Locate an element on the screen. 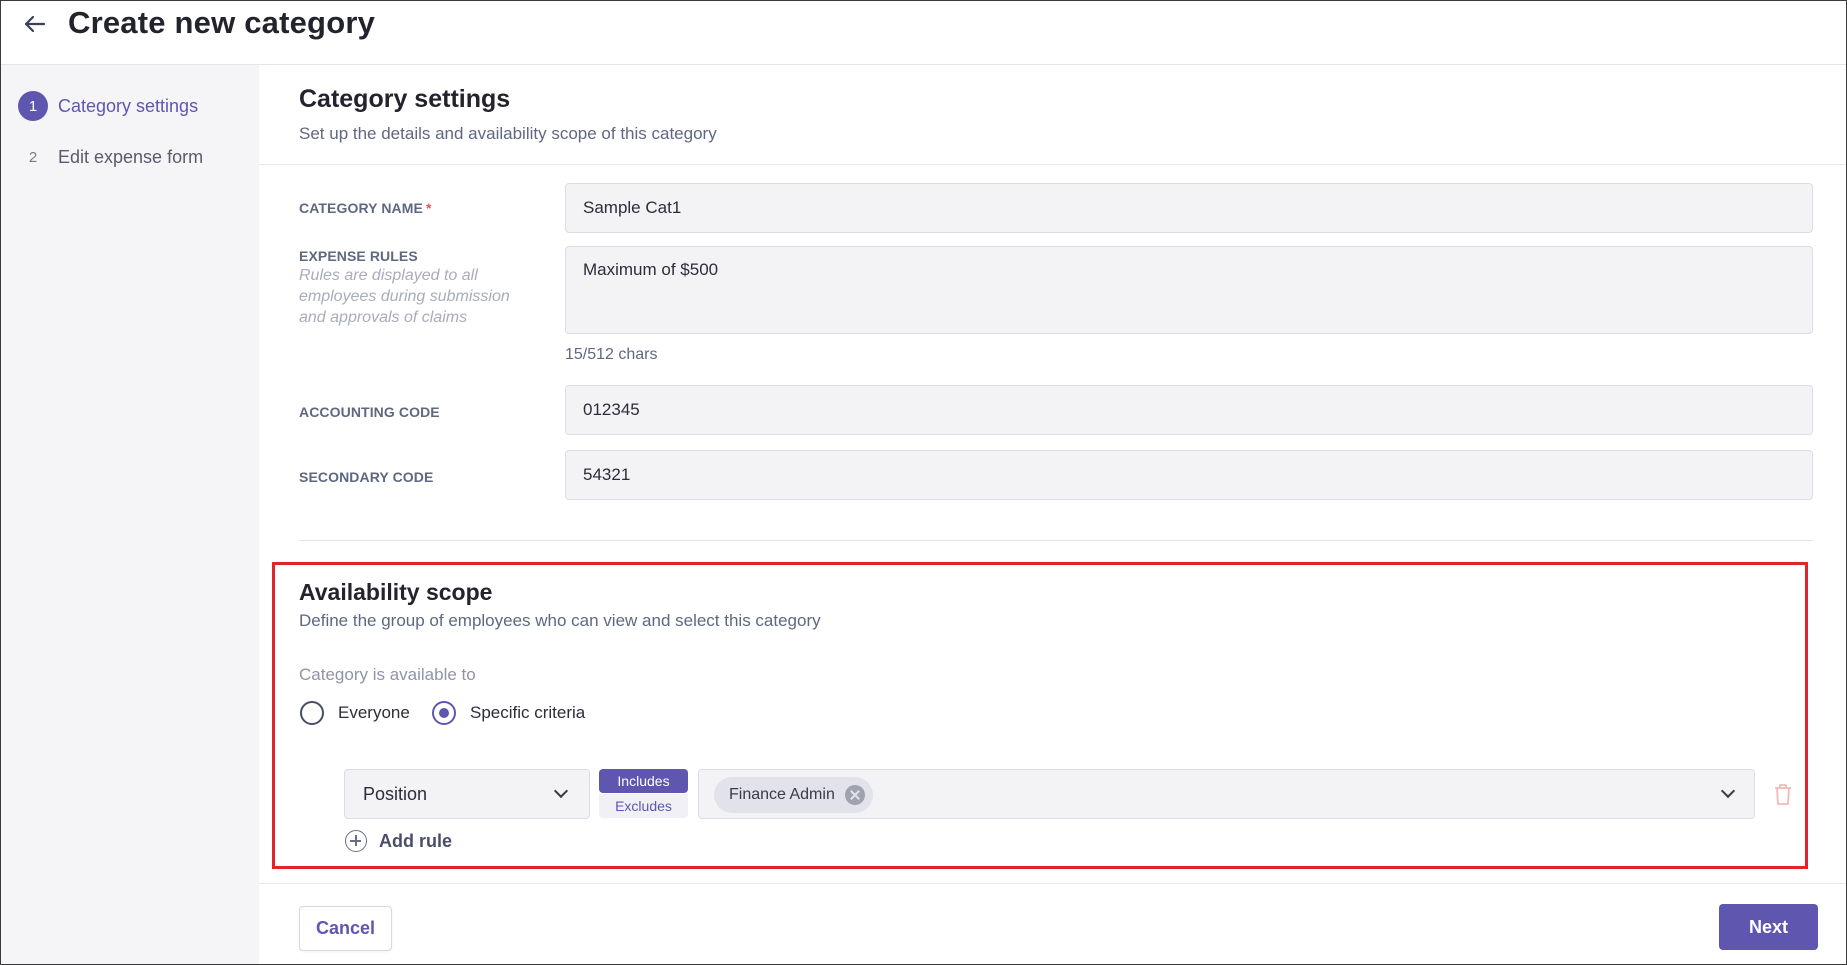 Image resolution: width=1847 pixels, height=965 pixels. availability-title: Availability scope is located at coordinates (396, 592).